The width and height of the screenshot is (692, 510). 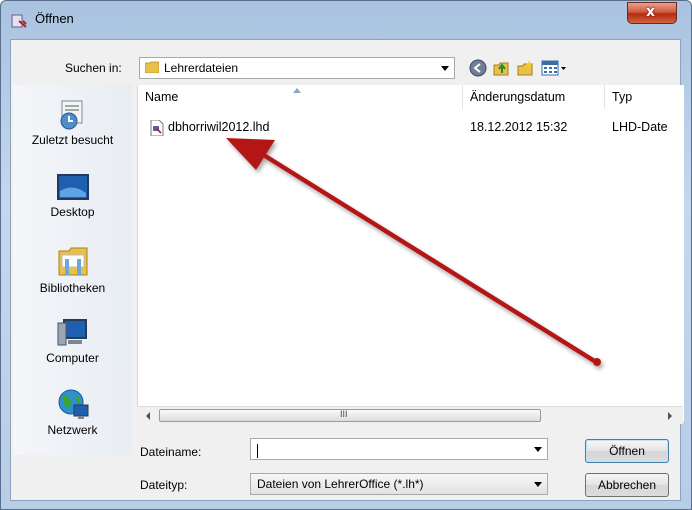 I want to click on lookin-value: Lehrerdateien, so click(x=201, y=68).